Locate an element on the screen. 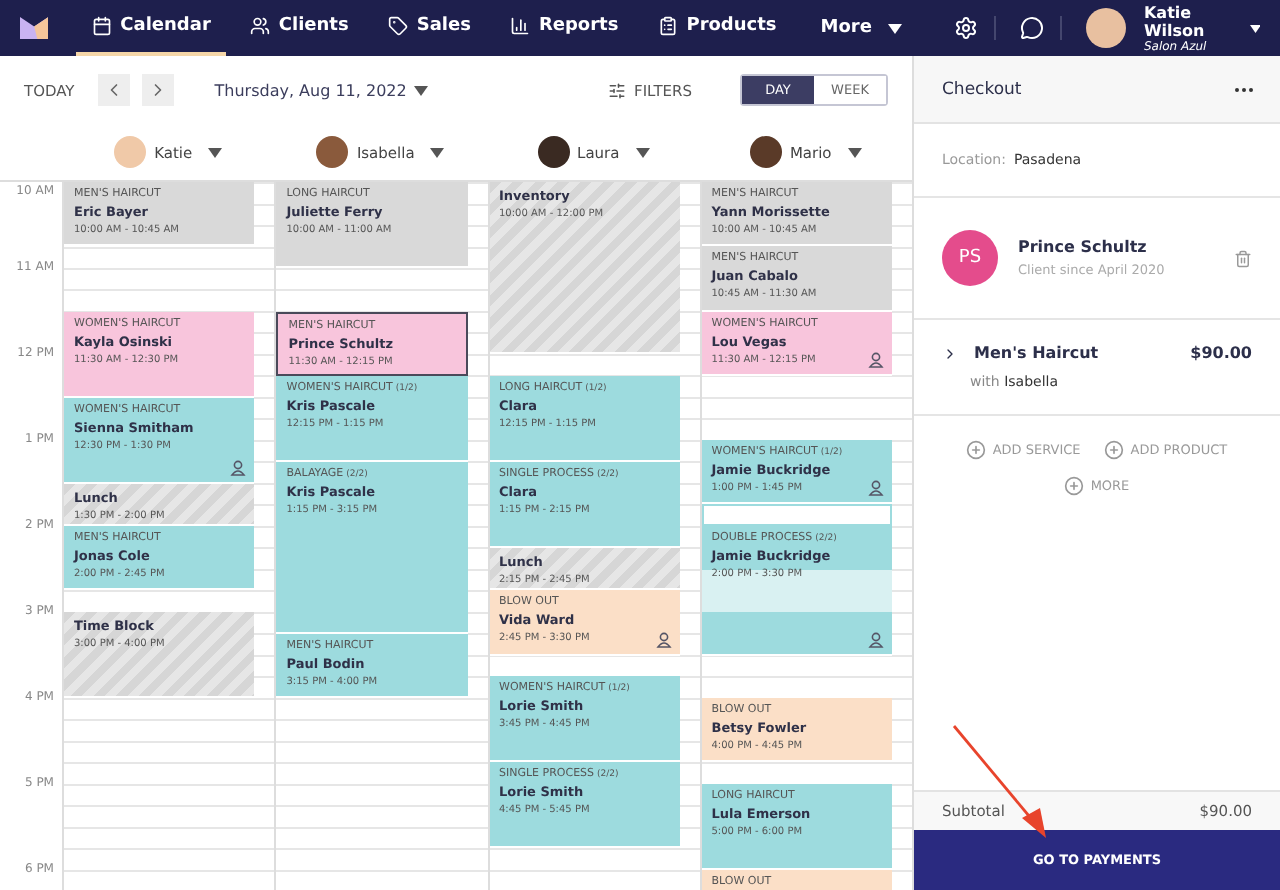 This screenshot has width=1280, height=890. service-price: $90.00 is located at coordinates (1221, 353).